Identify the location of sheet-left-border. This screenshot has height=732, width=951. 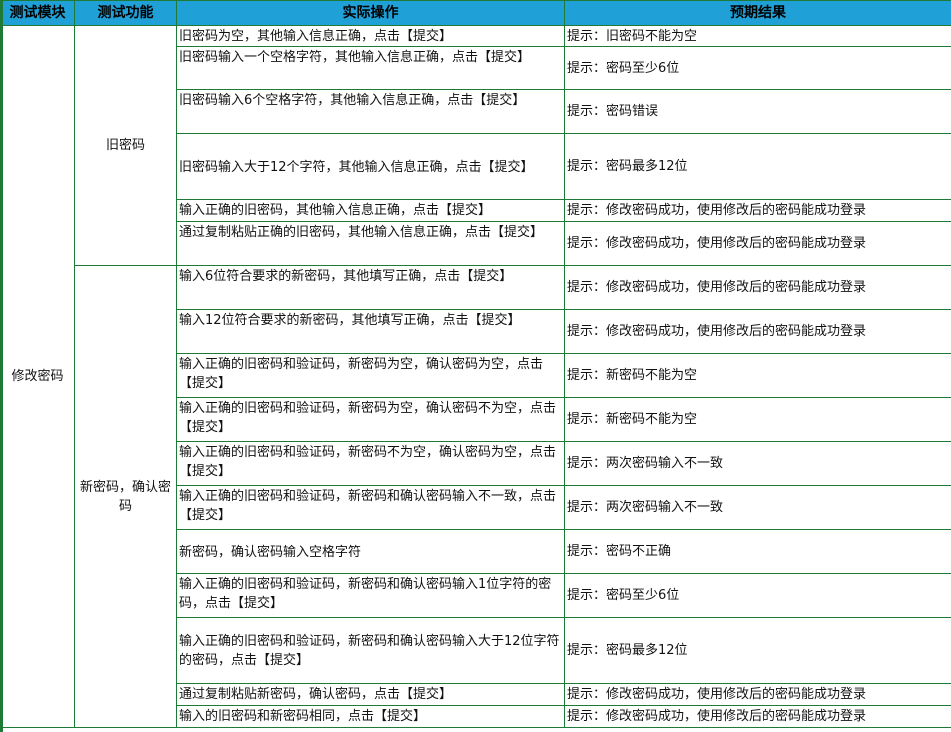
(1, 366).